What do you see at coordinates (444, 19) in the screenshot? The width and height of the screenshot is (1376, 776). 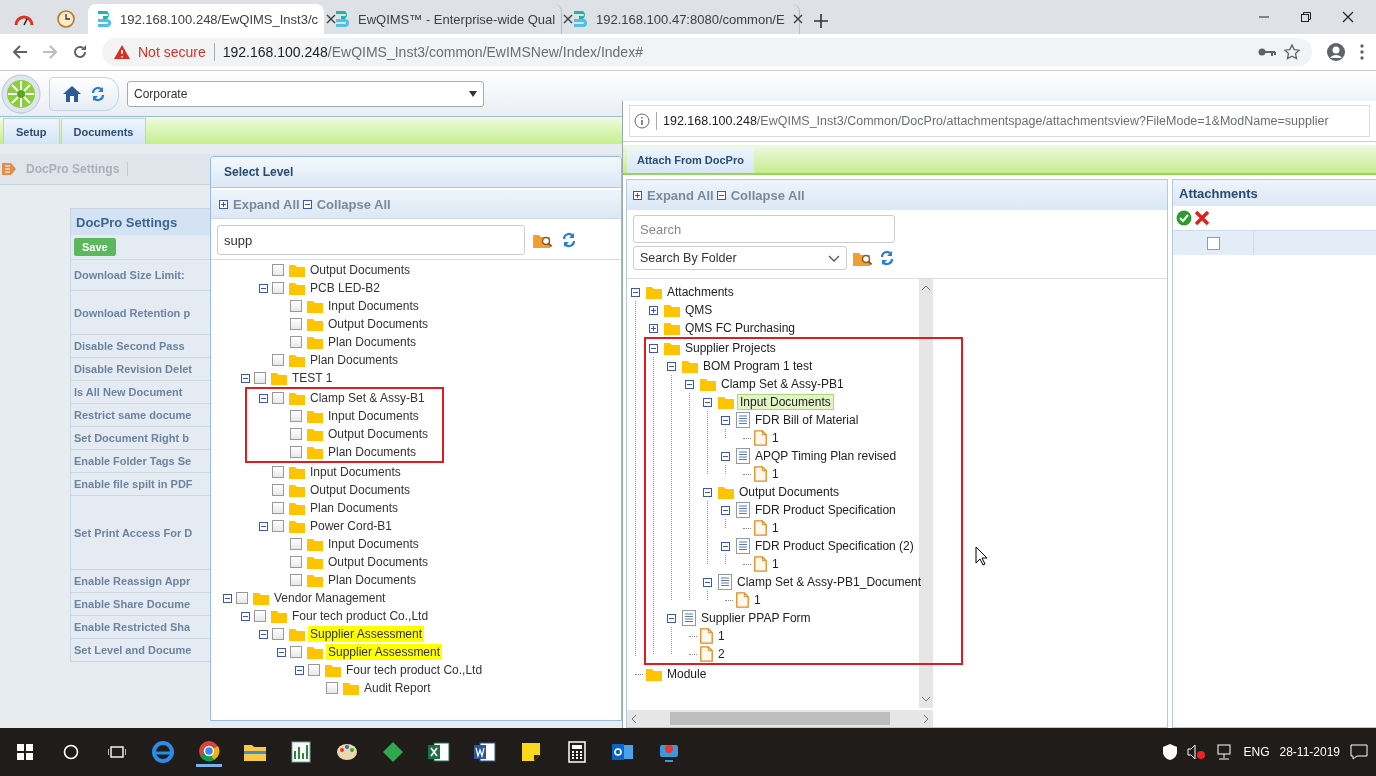 I see `browser-tab: EwQIMS™ - Enterprise-wide Qual` at bounding box center [444, 19].